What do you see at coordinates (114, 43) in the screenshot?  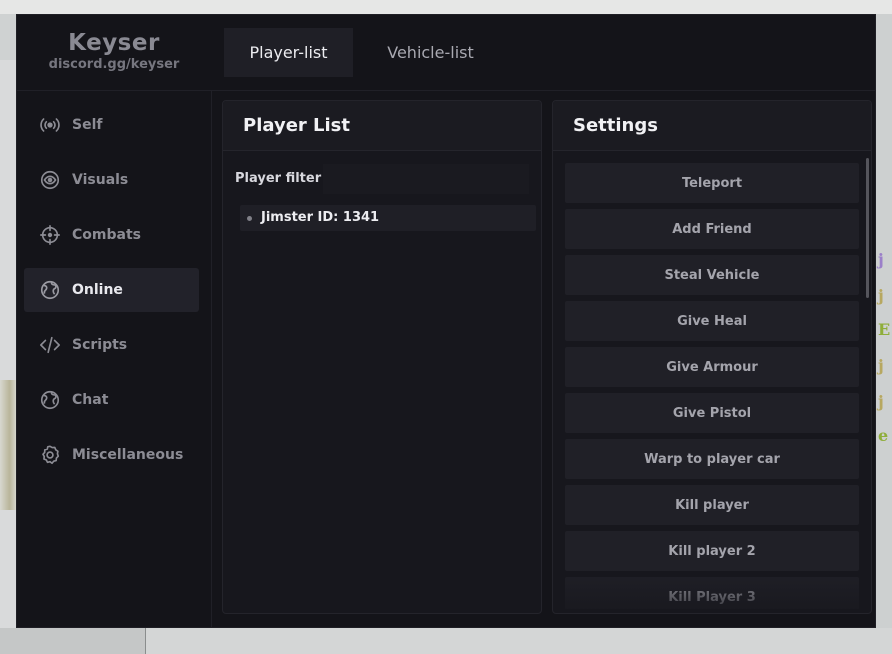 I see `brand-title: Keyser` at bounding box center [114, 43].